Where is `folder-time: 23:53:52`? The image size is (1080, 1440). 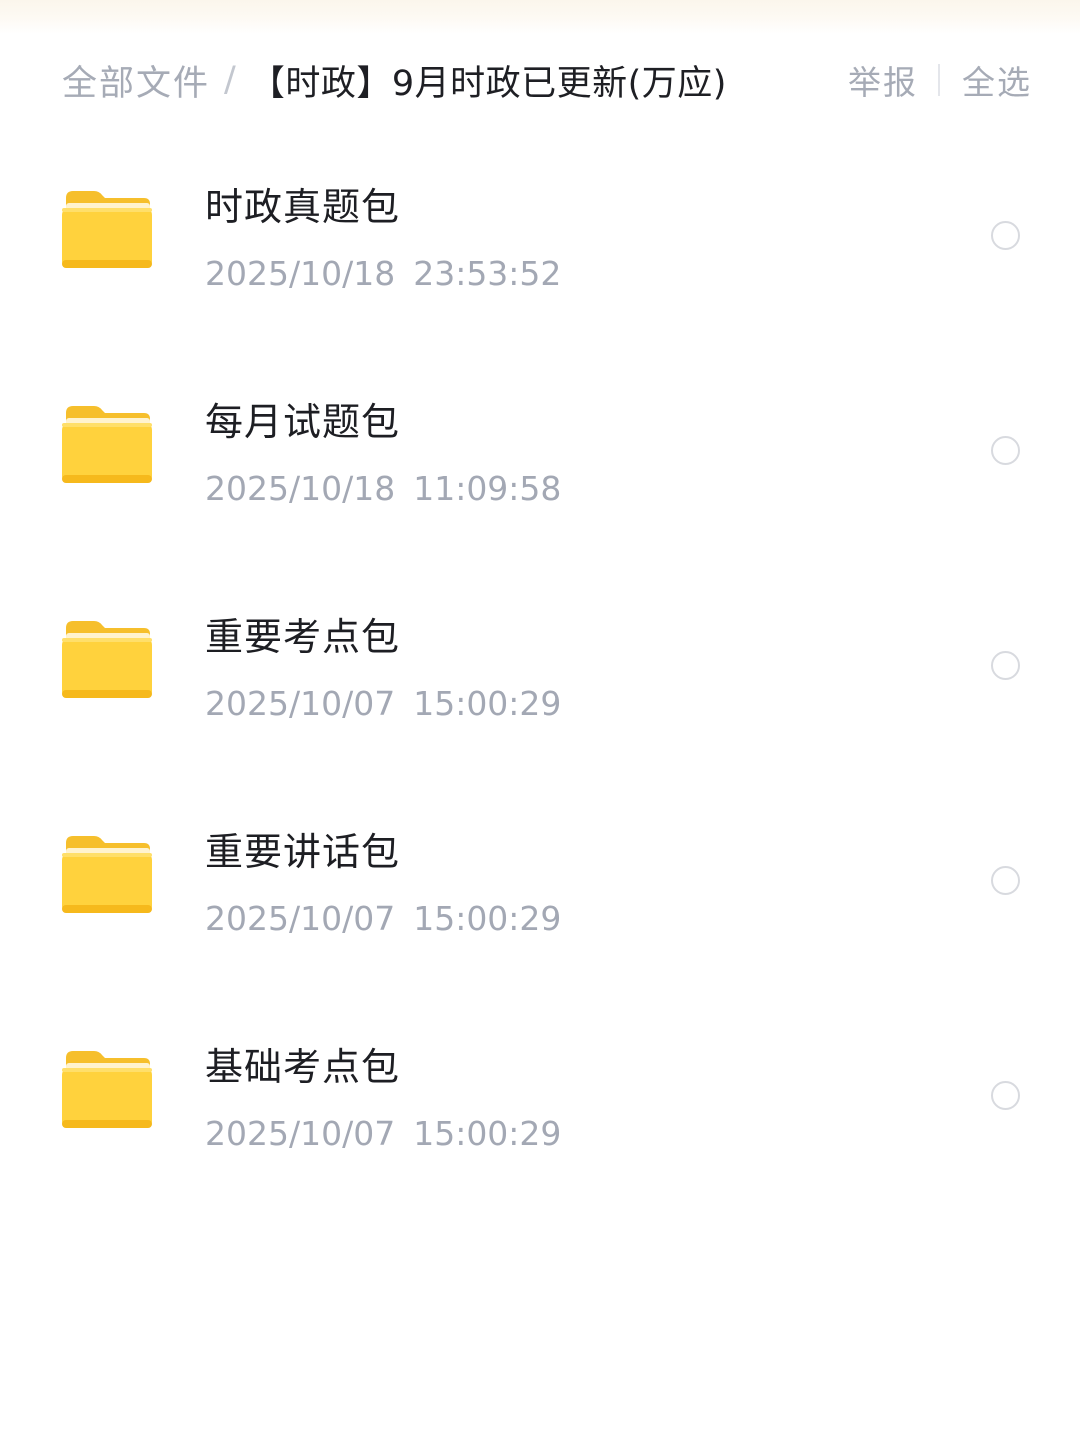 folder-time: 23:53:52 is located at coordinates (487, 273).